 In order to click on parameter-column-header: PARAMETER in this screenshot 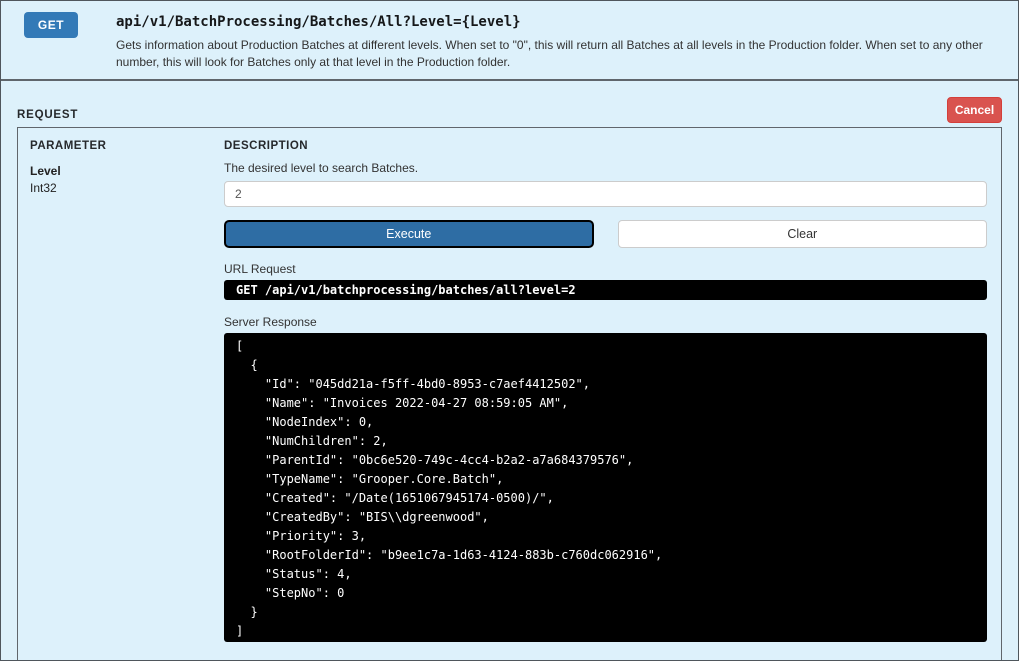, I will do `click(68, 146)`.